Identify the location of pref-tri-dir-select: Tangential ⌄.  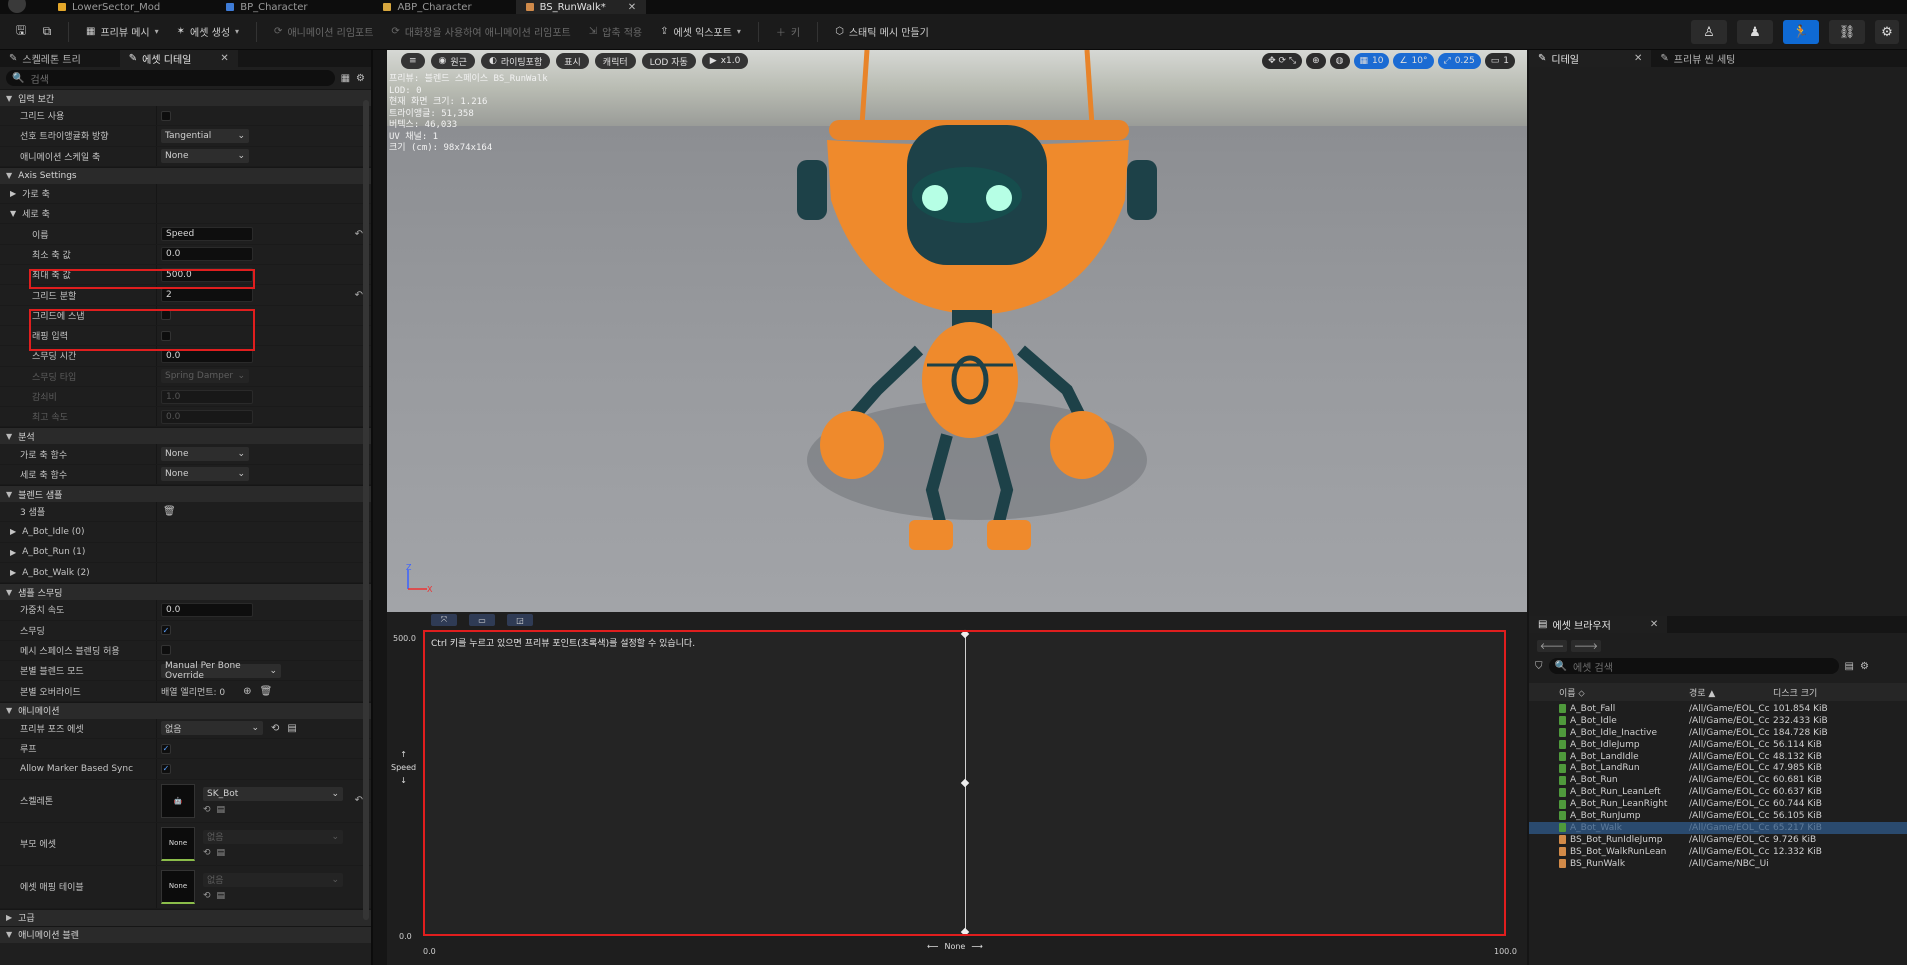
(205, 135).